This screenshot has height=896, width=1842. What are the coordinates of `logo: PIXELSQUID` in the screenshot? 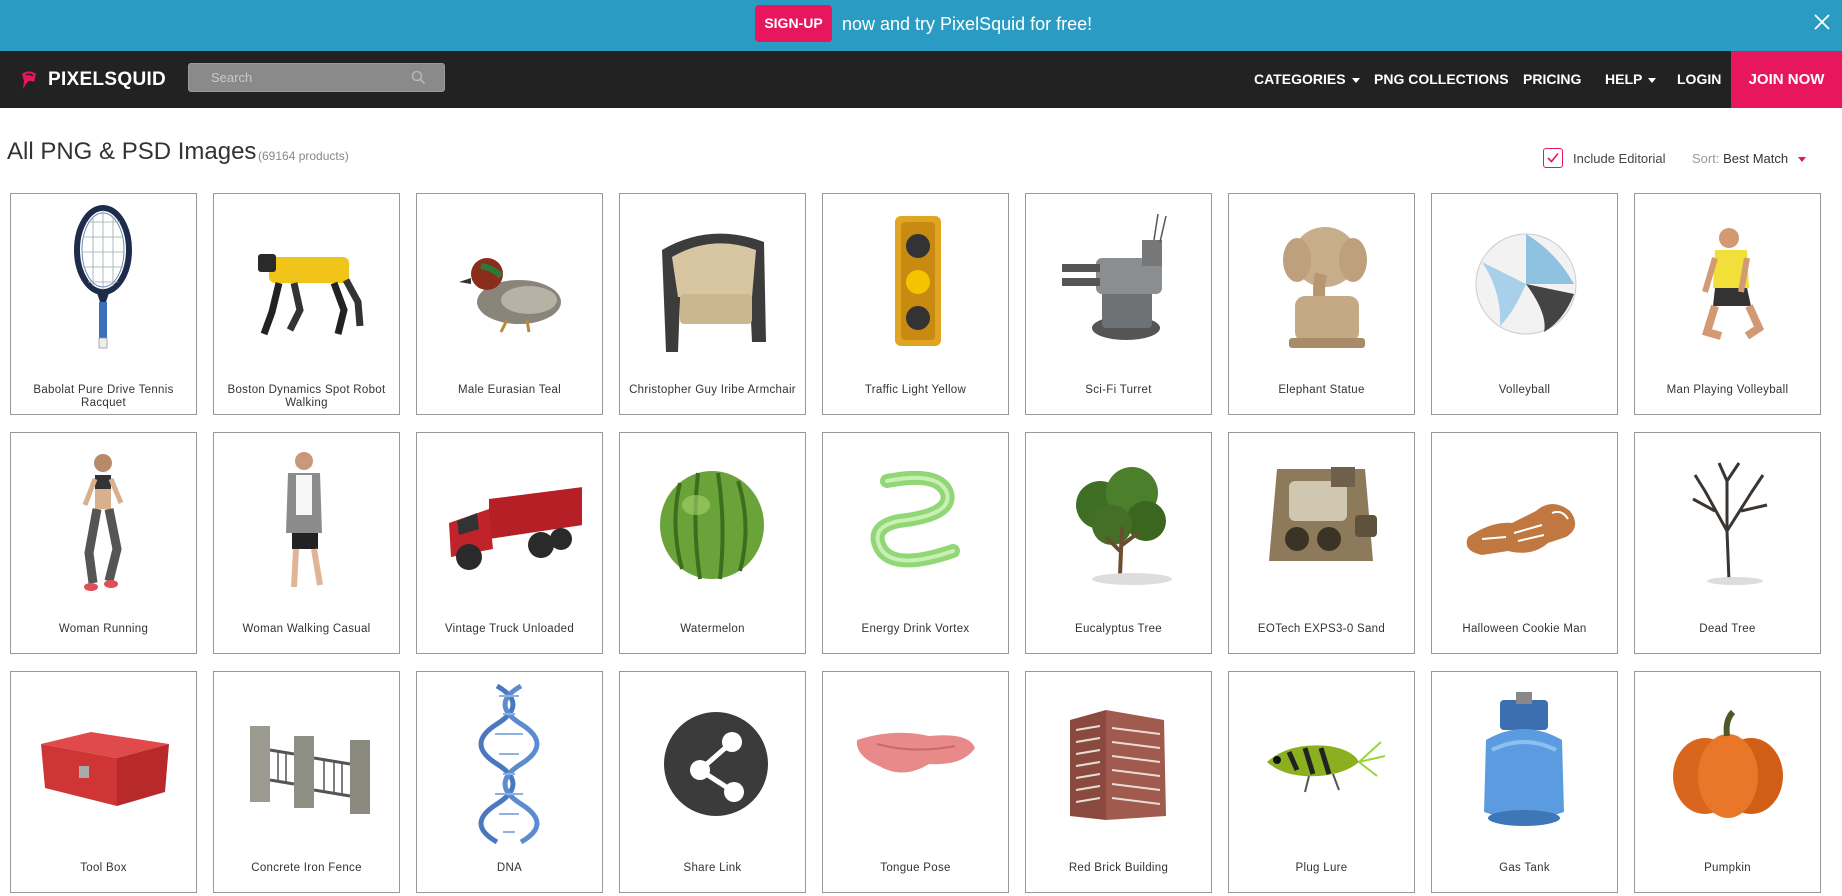 It's located at (92, 80).